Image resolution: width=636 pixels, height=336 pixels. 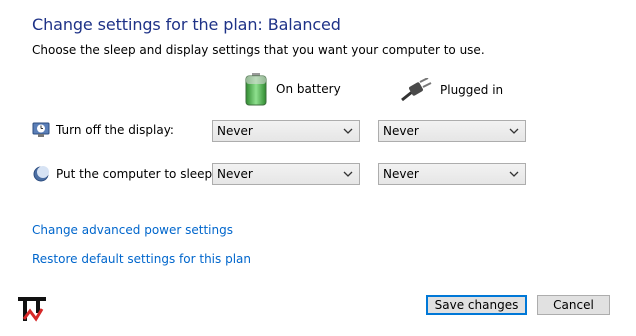 I want to click on sleep-row-label: Put the computer to sleep:, so click(x=136, y=174).